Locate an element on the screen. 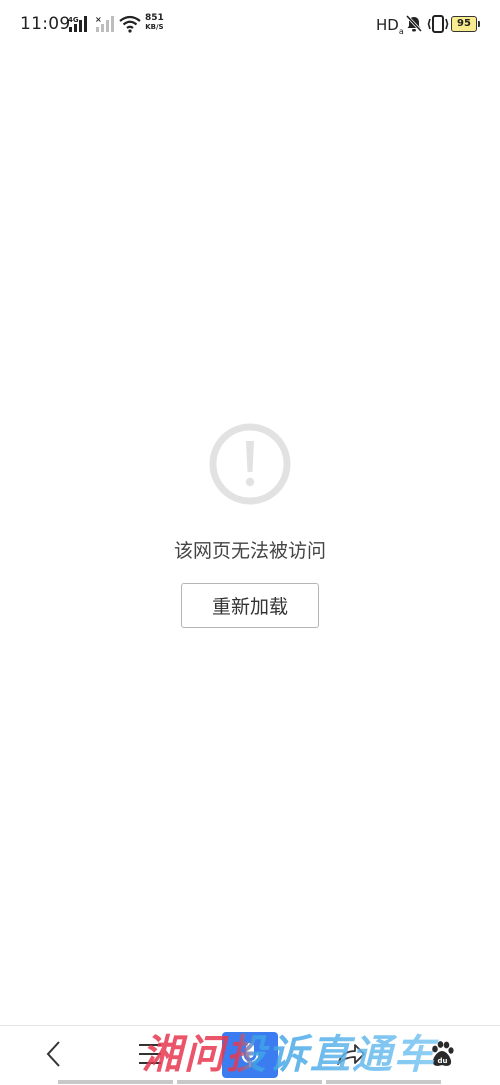 This screenshot has height=1085, width=500. bottom-toolbar: du is located at coordinates (250, 1055).